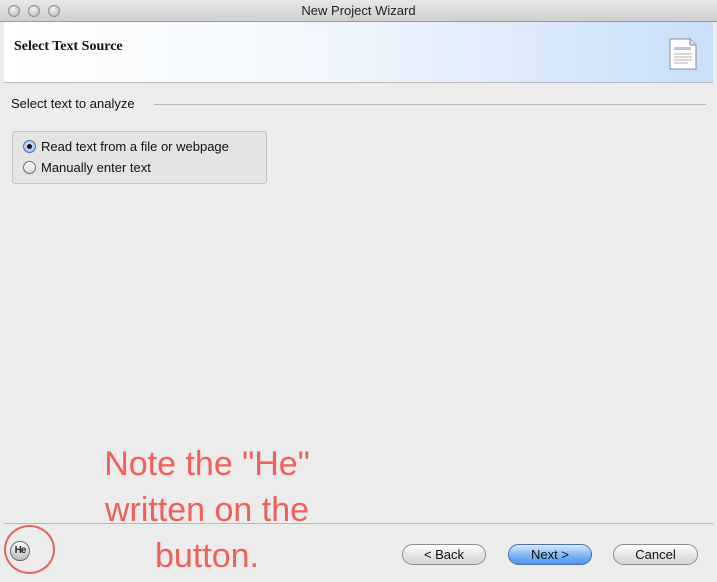 The image size is (717, 582). I want to click on radio-read-from-file: Read text from a file or webpage, so click(126, 146).